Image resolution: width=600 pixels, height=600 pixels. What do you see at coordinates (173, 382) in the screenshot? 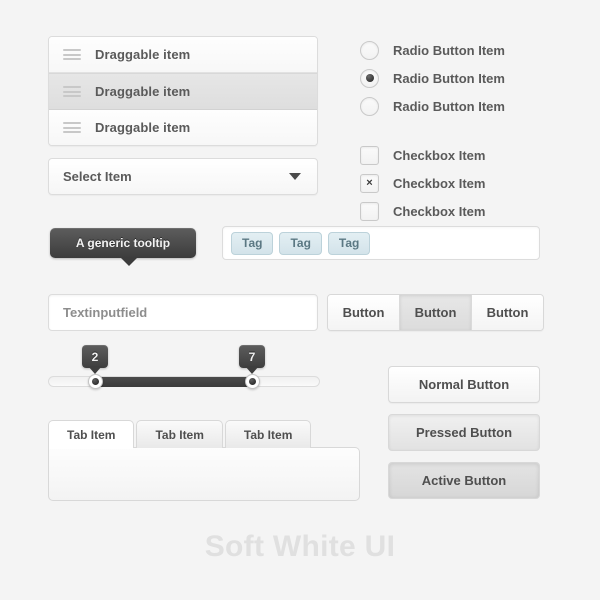
I see `slider-range-fill` at bounding box center [173, 382].